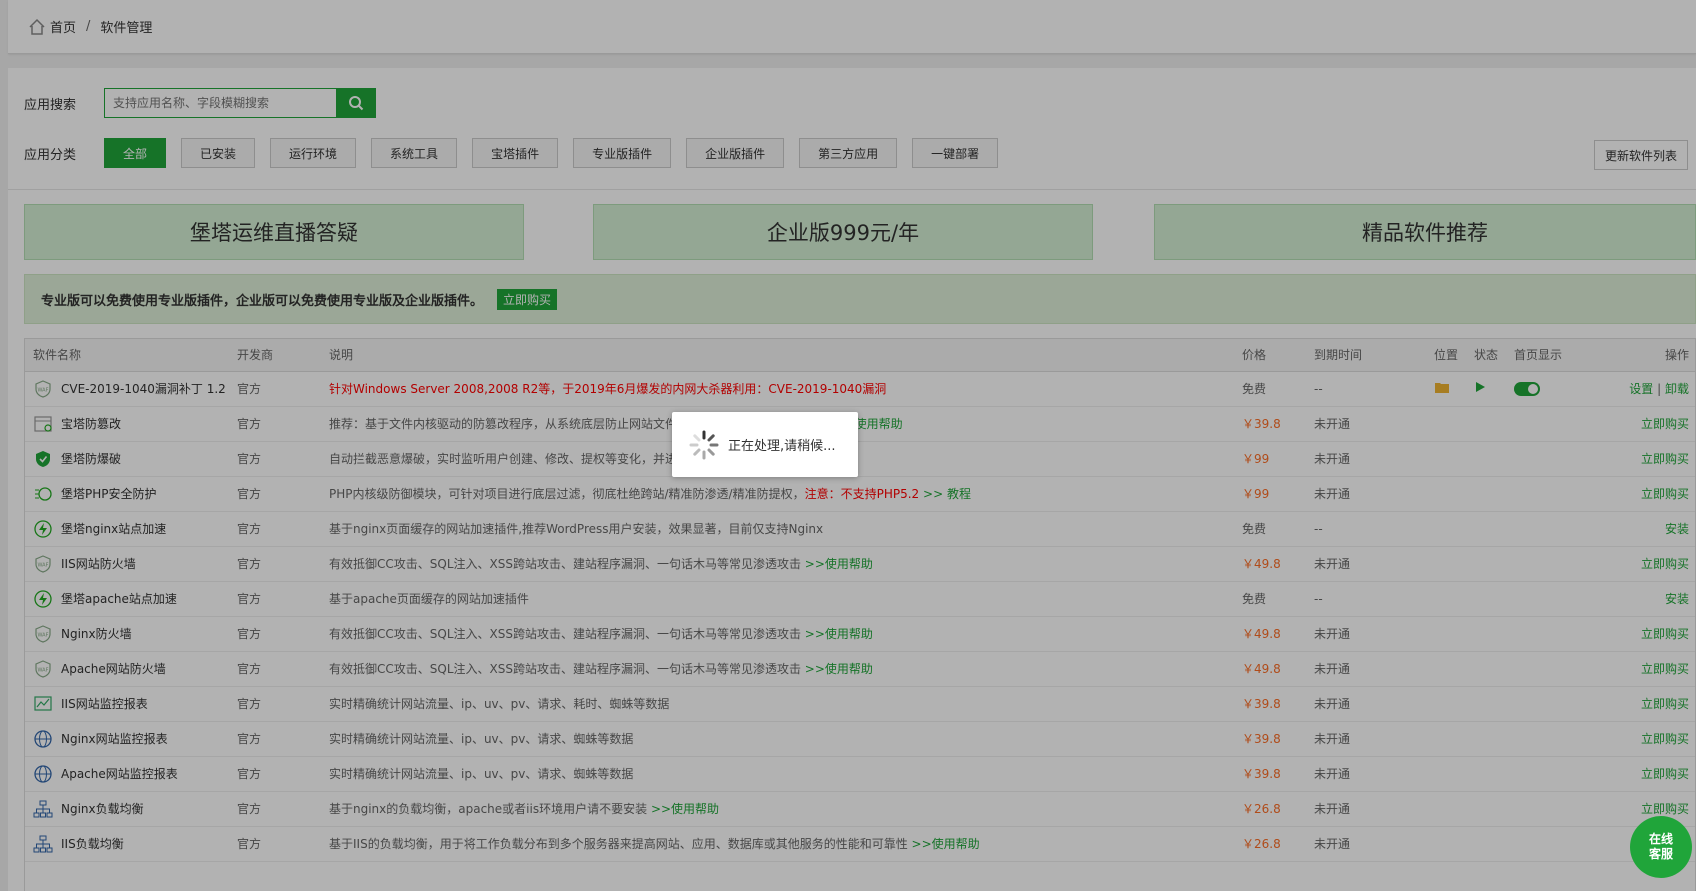  I want to click on service-line2: 客服, so click(1660, 854).